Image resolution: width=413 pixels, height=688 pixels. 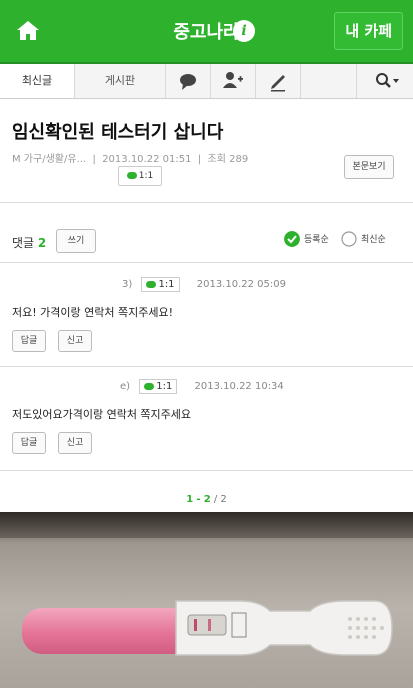 What do you see at coordinates (316, 238) in the screenshot?
I see `sort-registered: 등록순` at bounding box center [316, 238].